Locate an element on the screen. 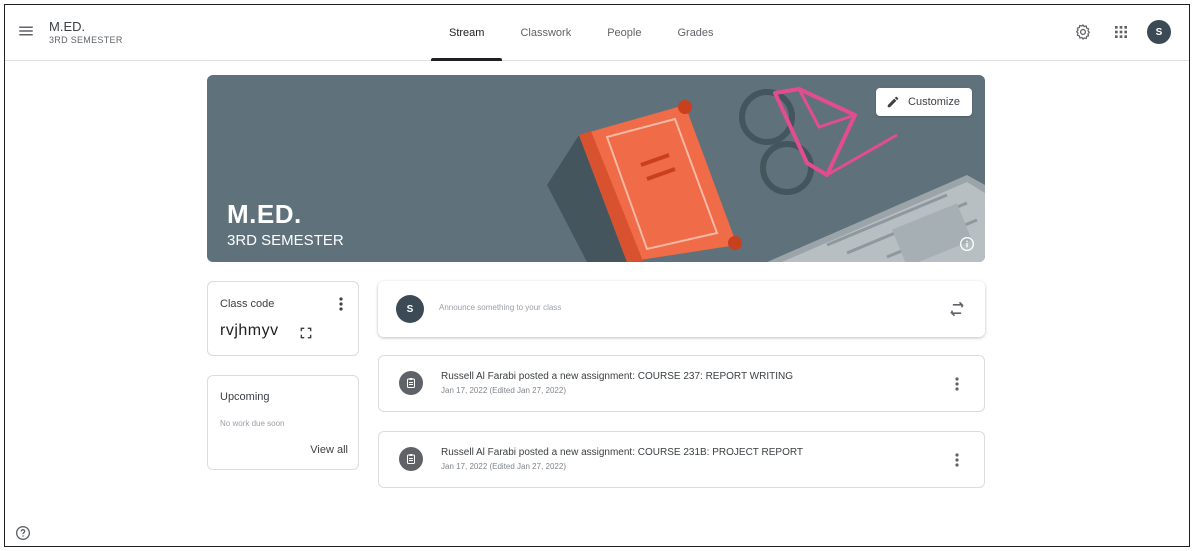 The image size is (1194, 551). apps-grid-icon is located at coordinates (1121, 32).